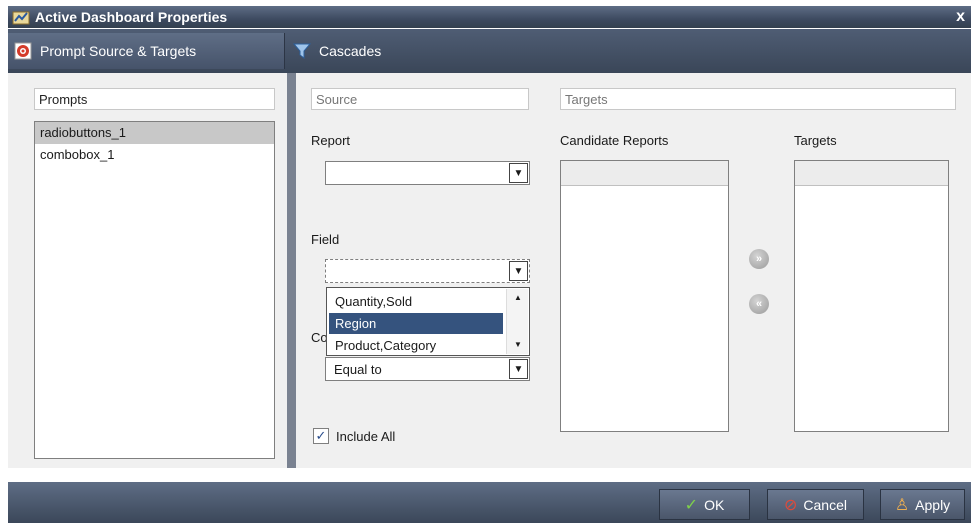 Image resolution: width=979 pixels, height=523 pixels. Describe the element at coordinates (118, 51) in the screenshot. I see `tab-label: Prompt Source & Targets` at that location.